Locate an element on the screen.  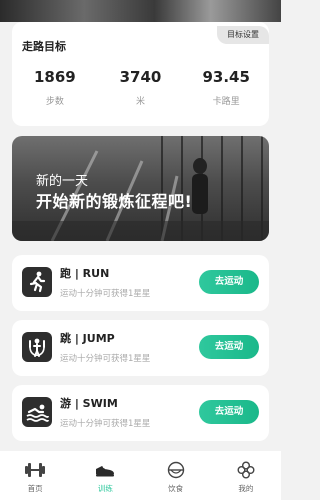
stat-steps-value: 1869 is located at coordinates (54, 77).